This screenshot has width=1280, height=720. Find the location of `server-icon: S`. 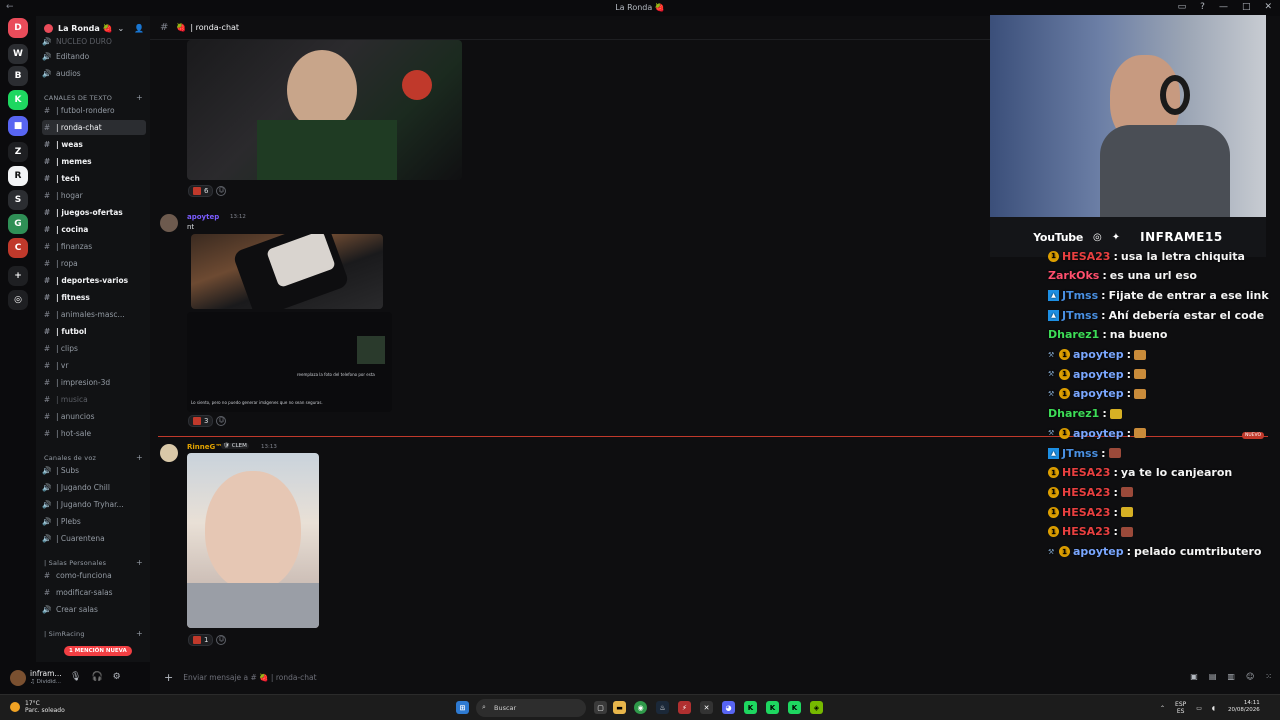

server-icon: S is located at coordinates (18, 200).